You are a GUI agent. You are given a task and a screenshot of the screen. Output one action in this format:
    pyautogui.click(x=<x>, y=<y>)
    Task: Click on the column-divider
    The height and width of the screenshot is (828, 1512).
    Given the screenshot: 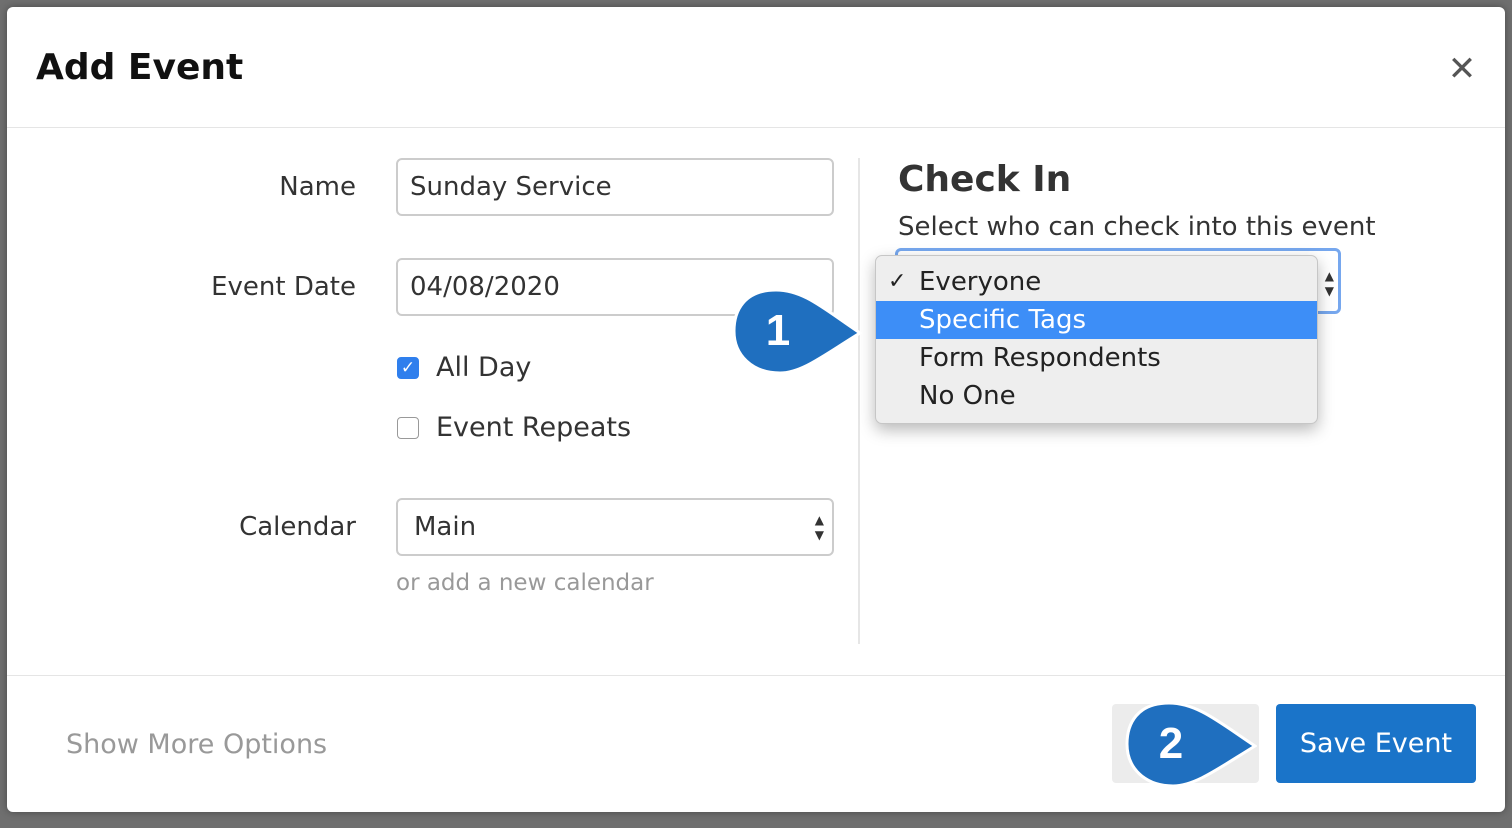 What is the action you would take?
    pyautogui.click(x=859, y=401)
    